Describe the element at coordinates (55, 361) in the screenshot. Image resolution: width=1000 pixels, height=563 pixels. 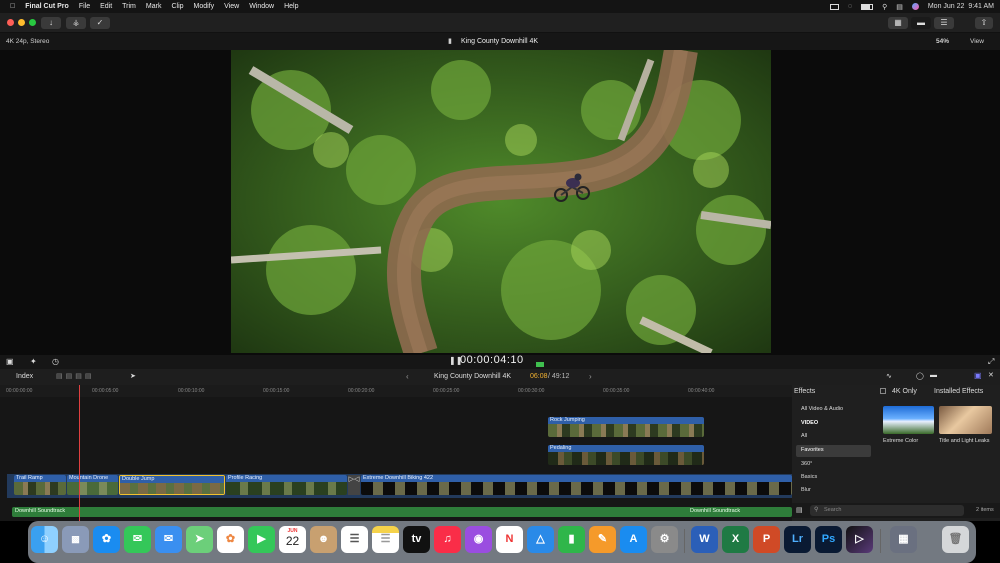
I see `speed-icon: ◷` at that location.